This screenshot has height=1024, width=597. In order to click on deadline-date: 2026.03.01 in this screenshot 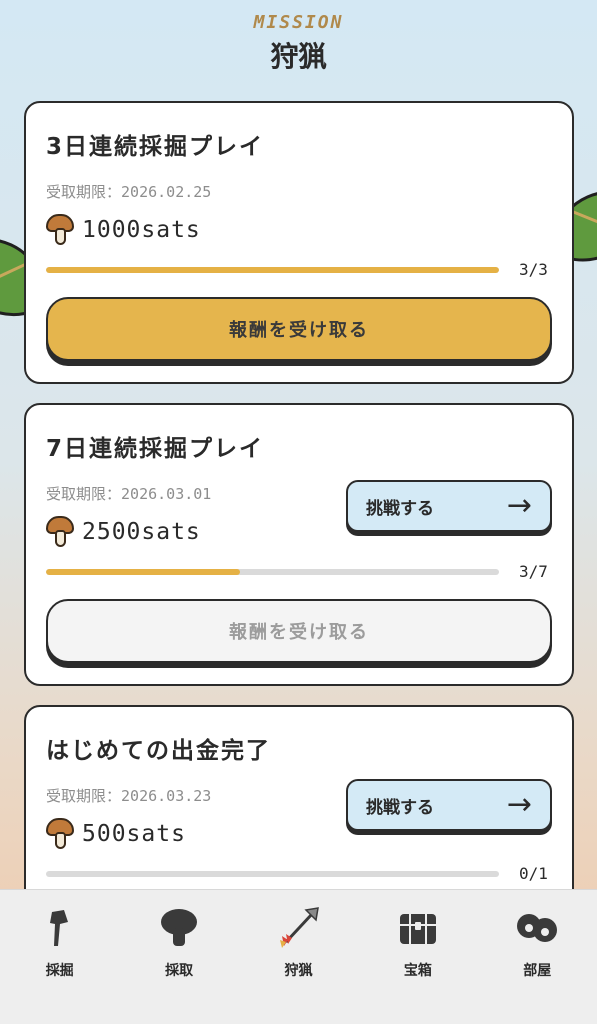, I will do `click(166, 494)`.